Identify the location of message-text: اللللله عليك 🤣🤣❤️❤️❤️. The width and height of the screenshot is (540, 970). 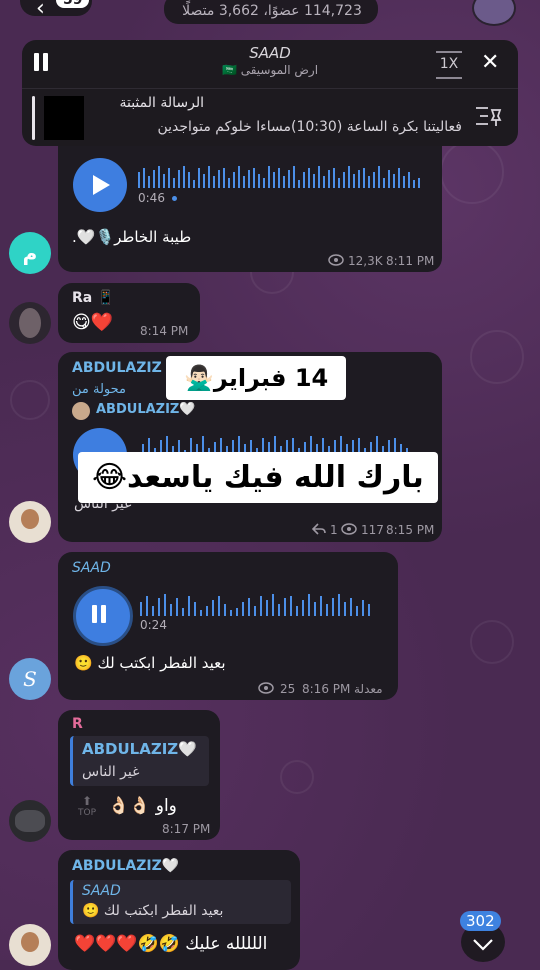
(171, 944).